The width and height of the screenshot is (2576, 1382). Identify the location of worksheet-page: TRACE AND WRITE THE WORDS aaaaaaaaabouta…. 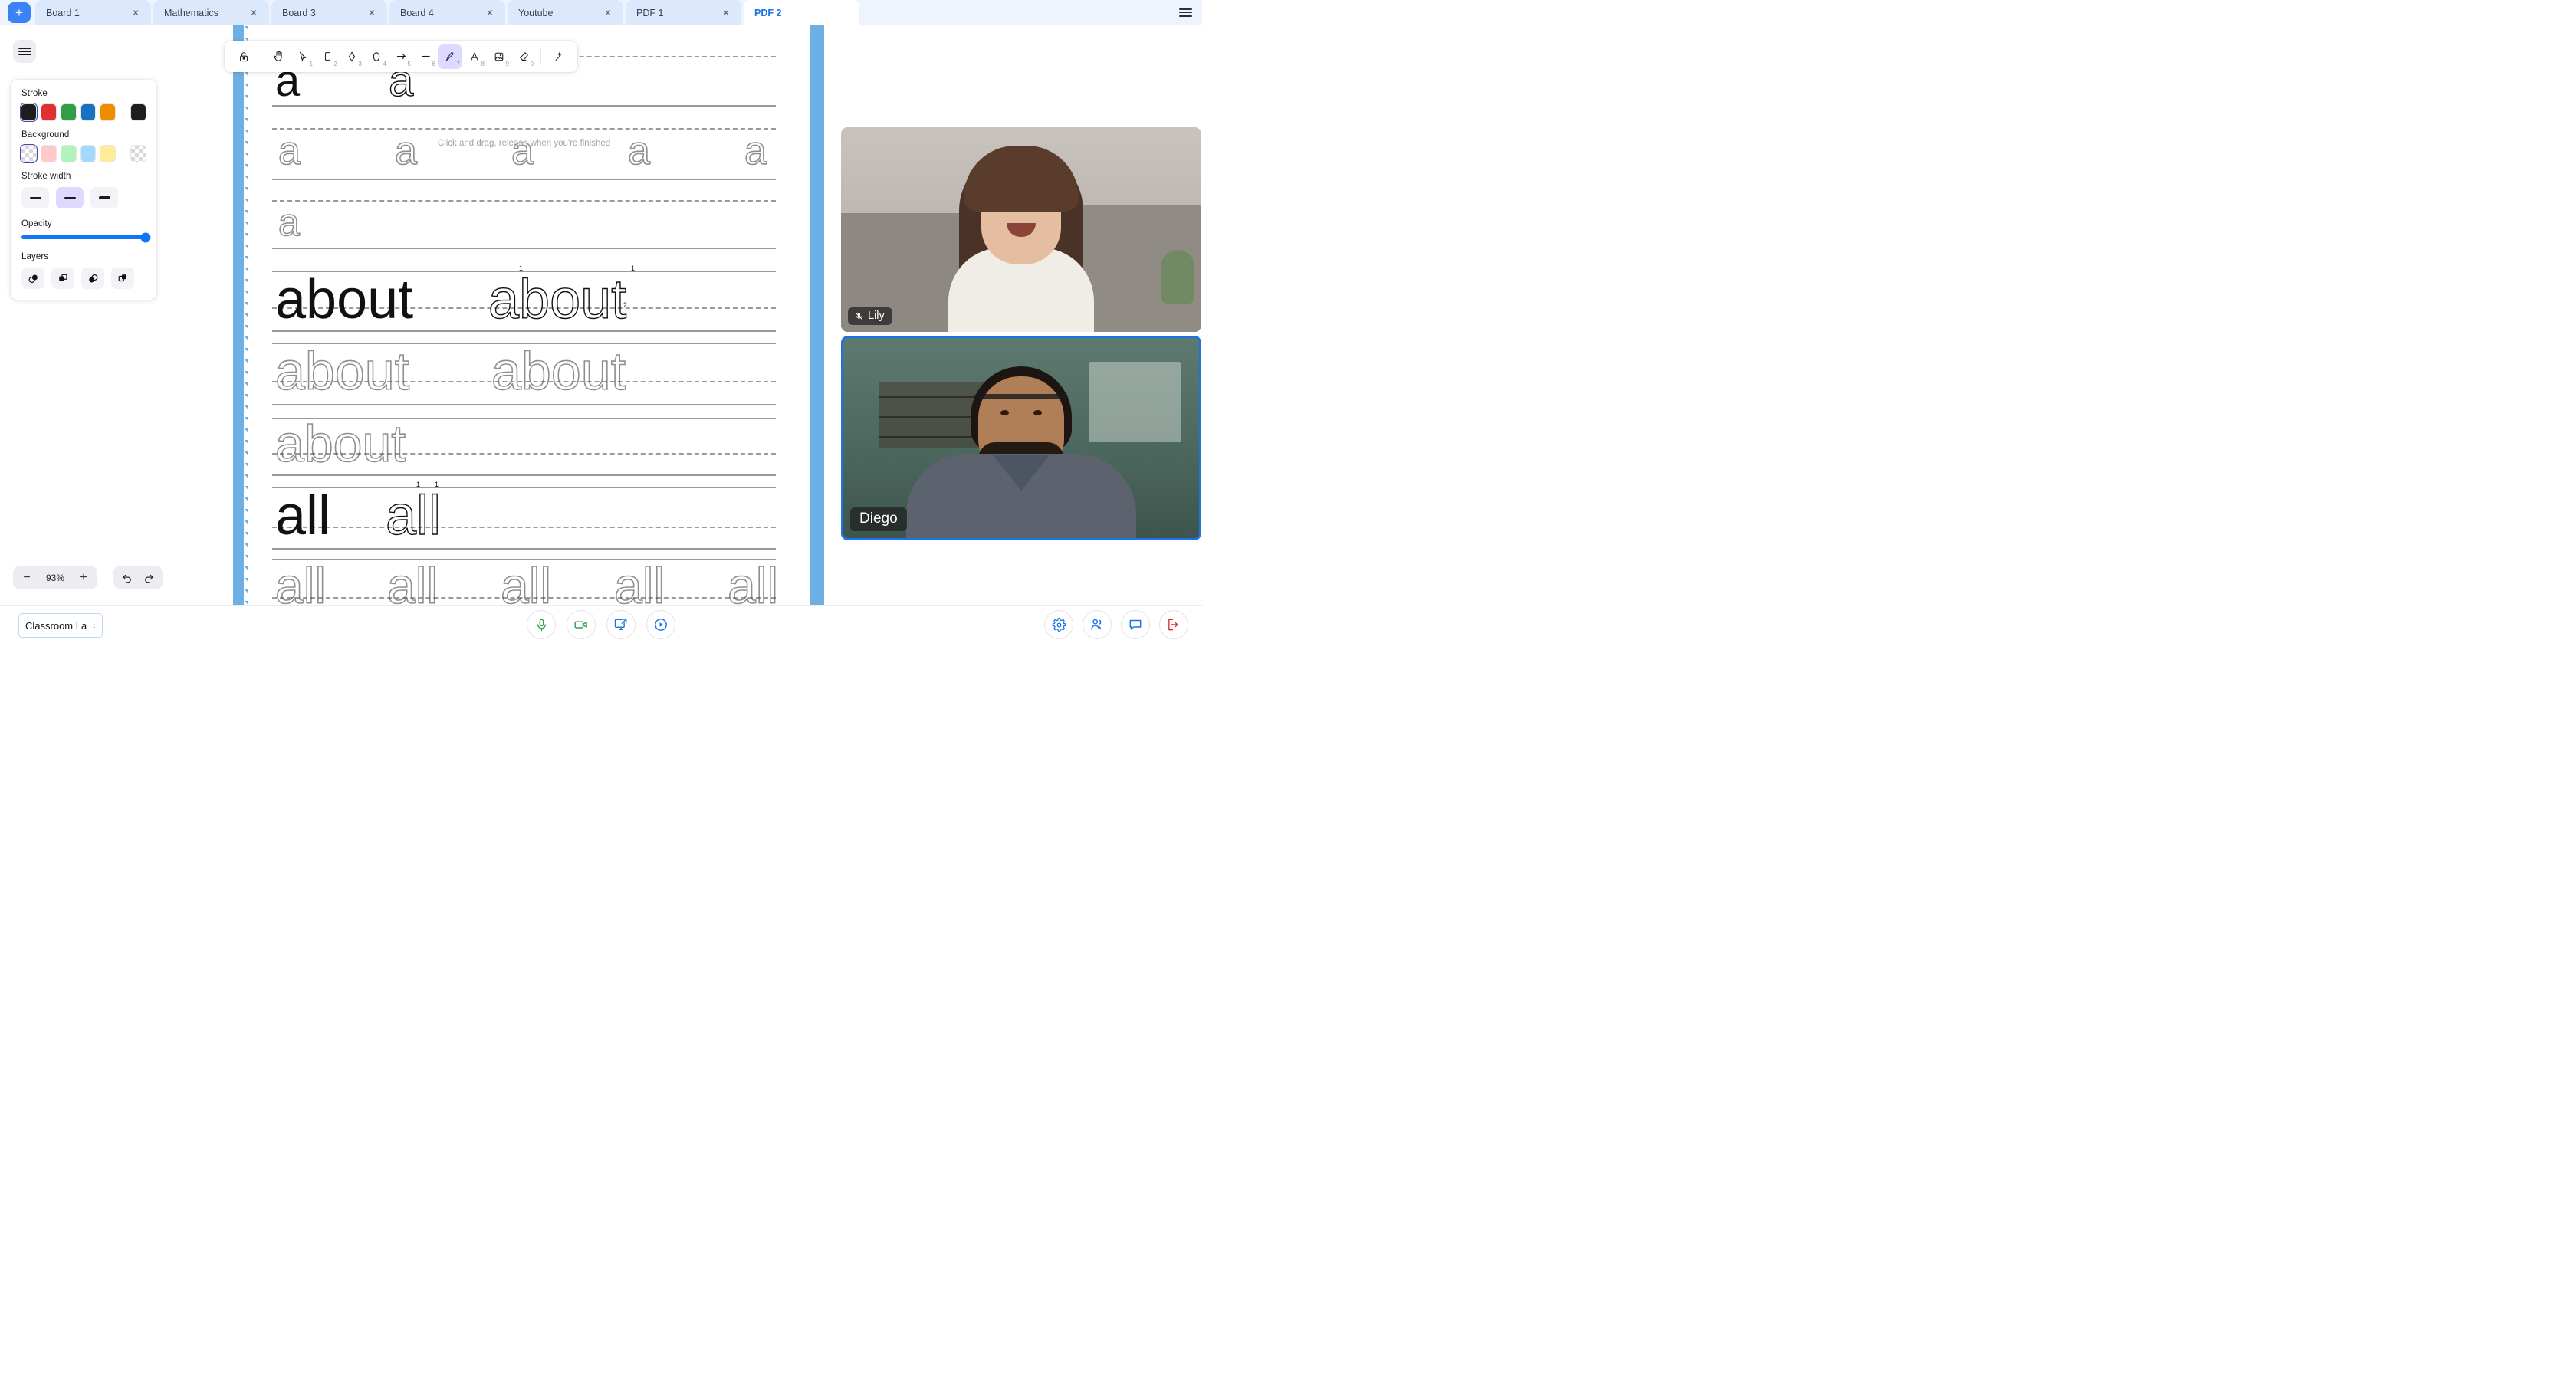
(524, 315).